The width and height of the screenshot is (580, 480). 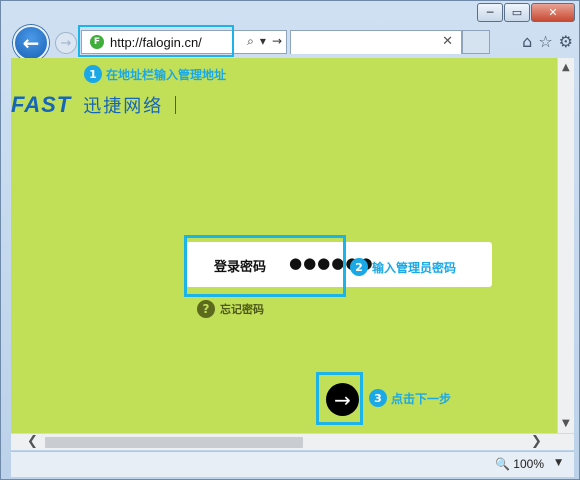 What do you see at coordinates (156, 41) in the screenshot?
I see `address-highlight-box` at bounding box center [156, 41].